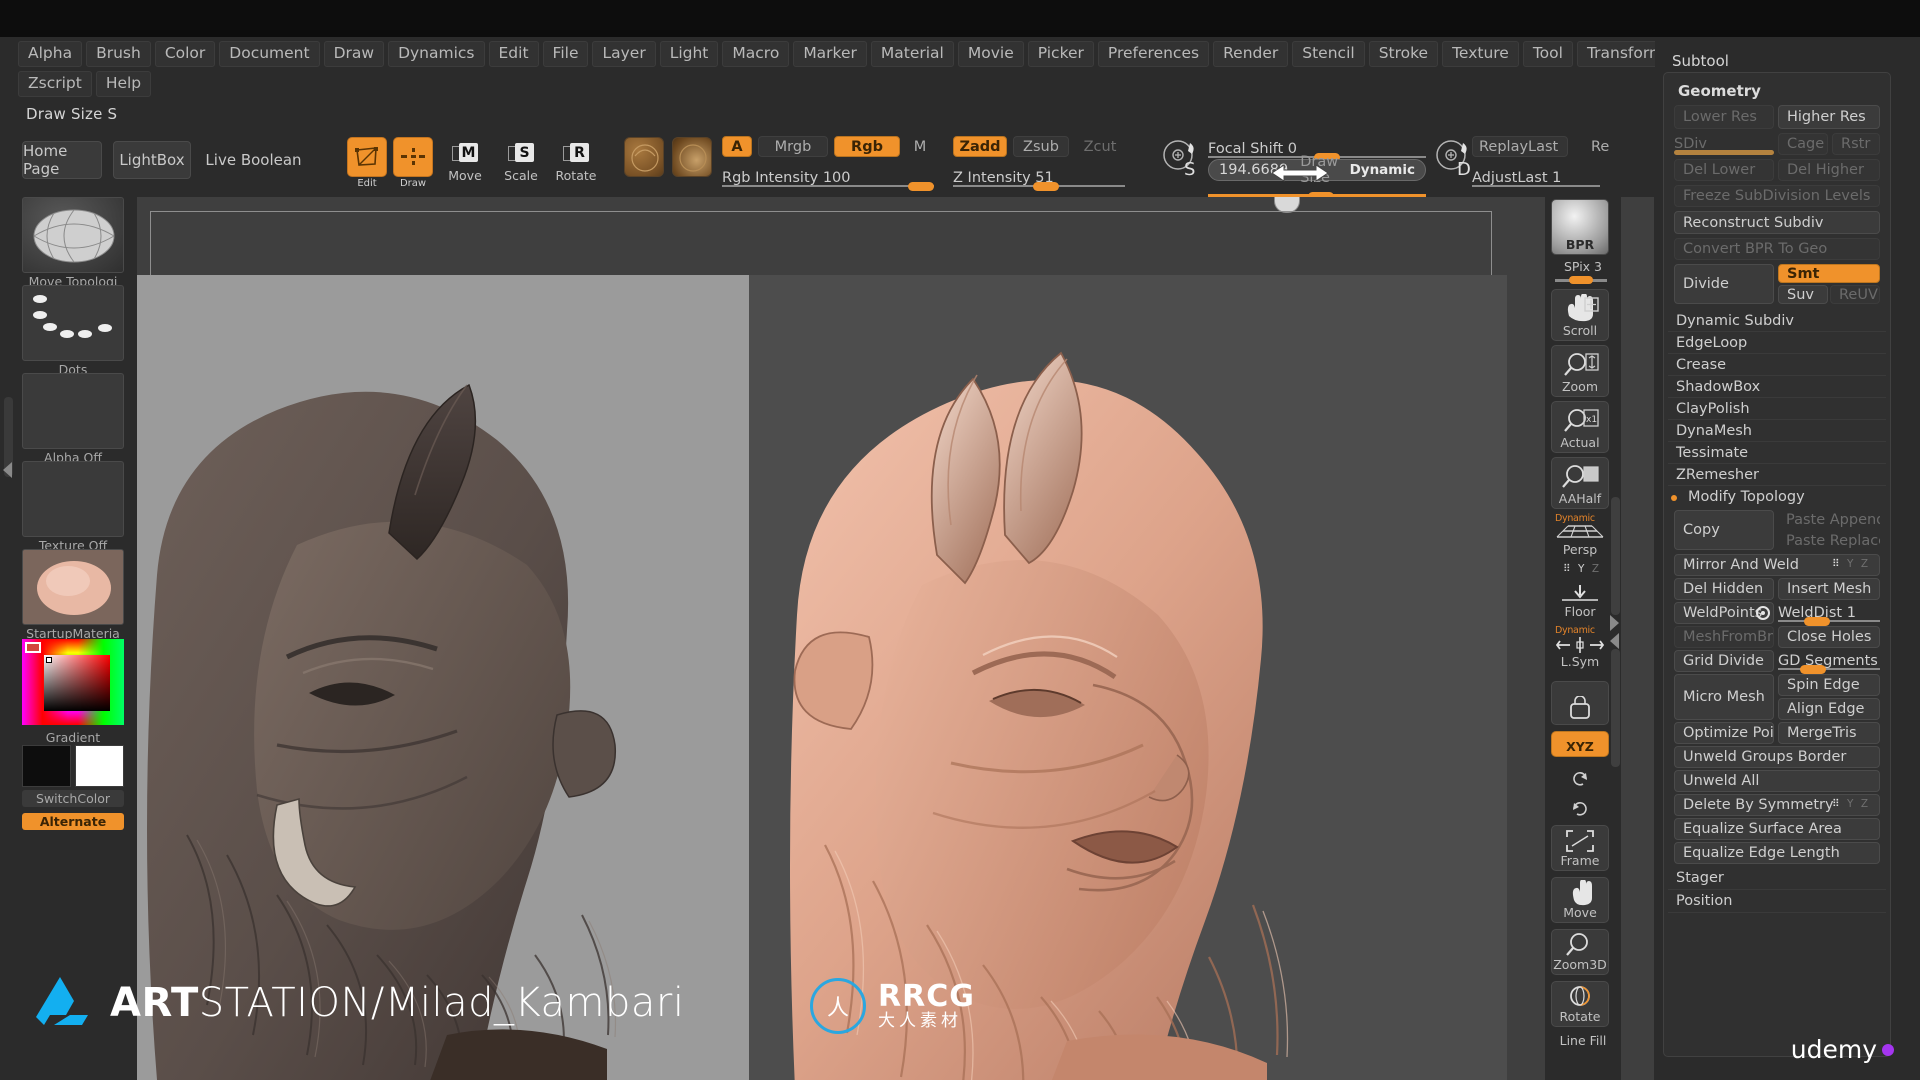  I want to click on zremesher-section: ZRemesher, so click(1777, 475).